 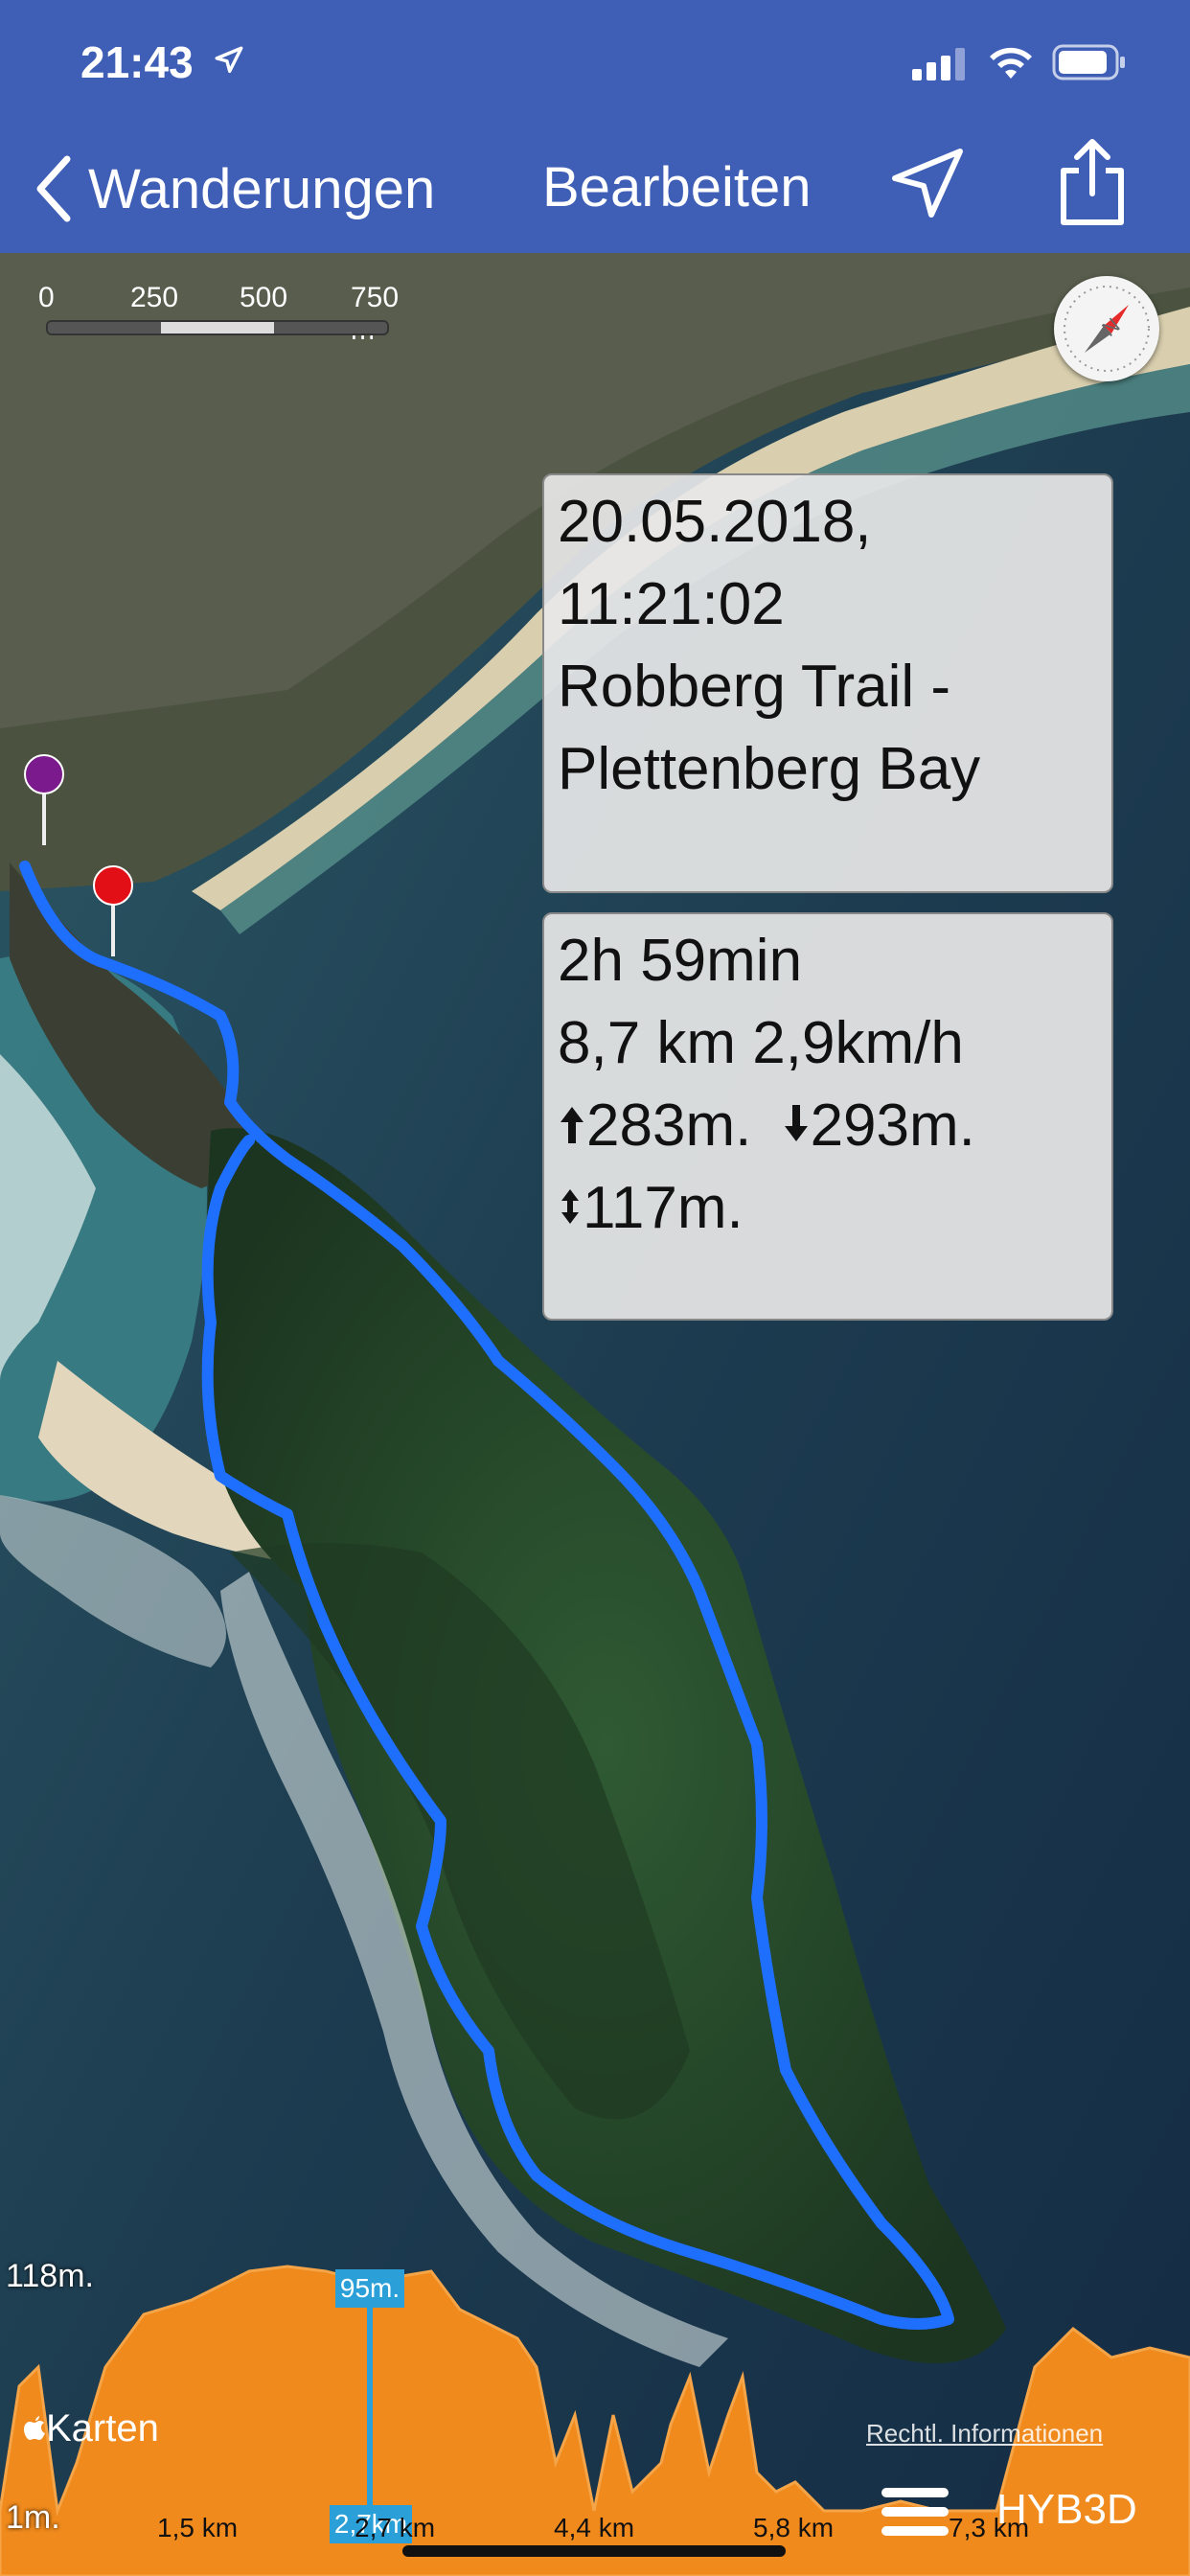 I want to click on status-bar: 21:43, so click(x=595, y=62).